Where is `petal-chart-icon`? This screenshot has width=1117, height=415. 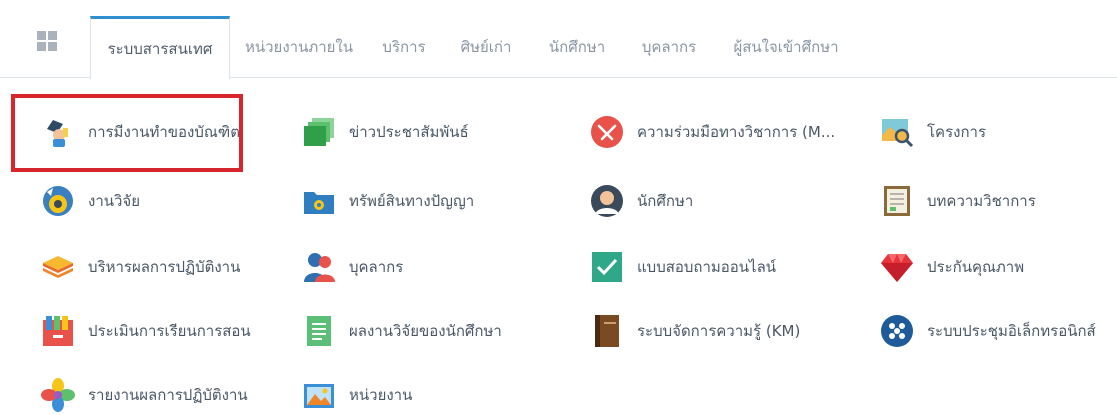 petal-chart-icon is located at coordinates (58, 395).